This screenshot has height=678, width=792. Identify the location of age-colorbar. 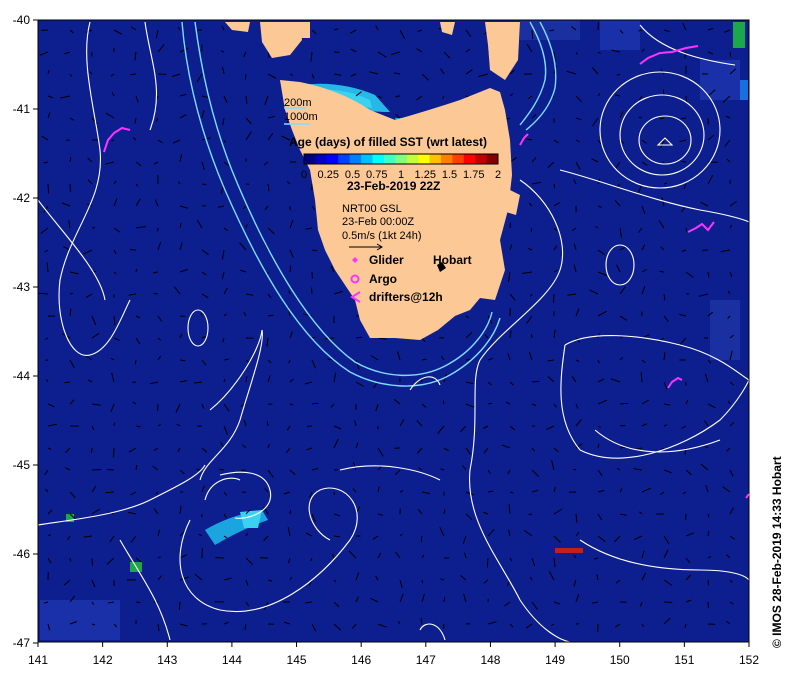
(401, 159).